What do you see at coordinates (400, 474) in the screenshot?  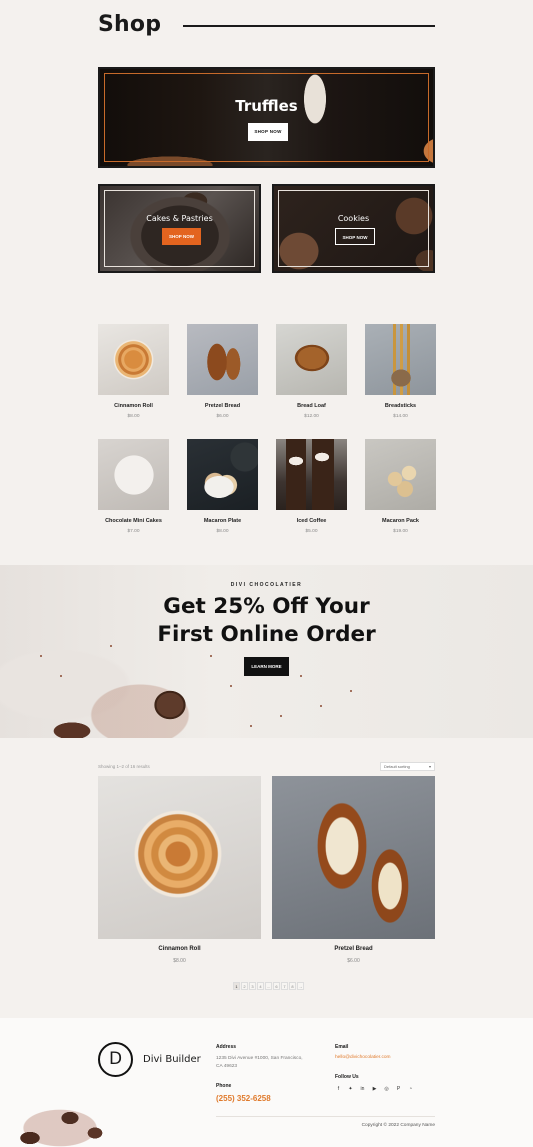 I see `macaron-pack-image` at bounding box center [400, 474].